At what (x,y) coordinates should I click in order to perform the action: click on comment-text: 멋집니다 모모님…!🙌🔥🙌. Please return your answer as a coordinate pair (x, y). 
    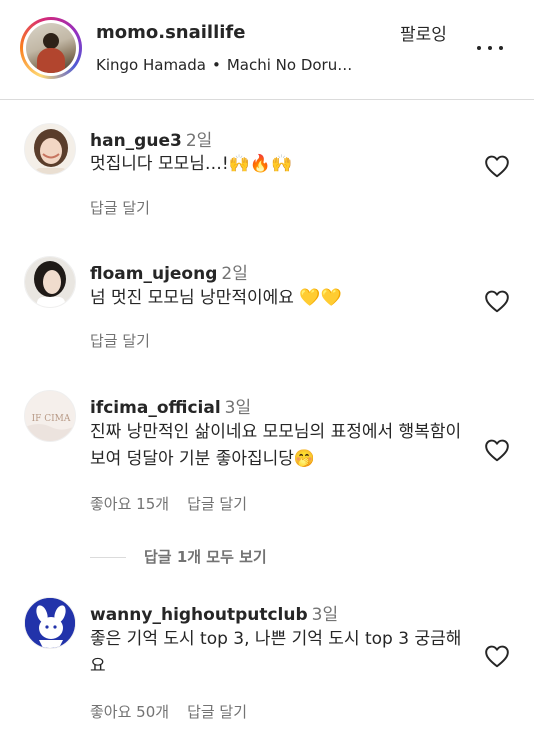
    Looking at the image, I should click on (191, 164).